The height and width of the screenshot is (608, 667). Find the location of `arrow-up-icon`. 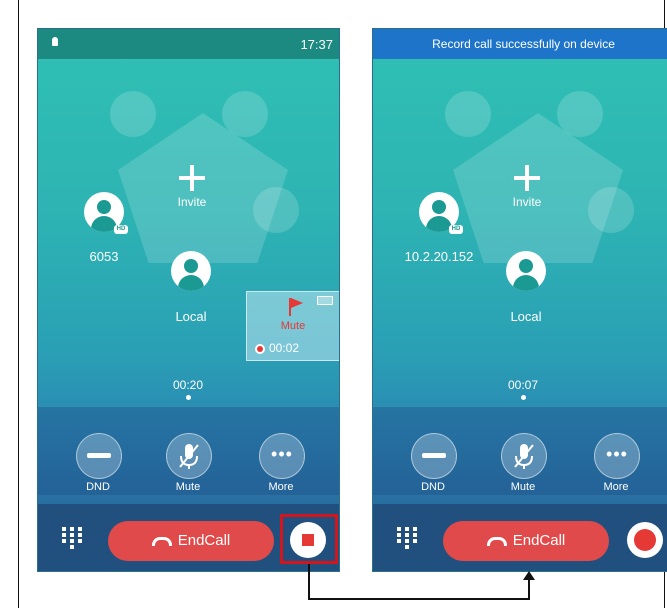

arrow-up-icon is located at coordinates (529, 575).